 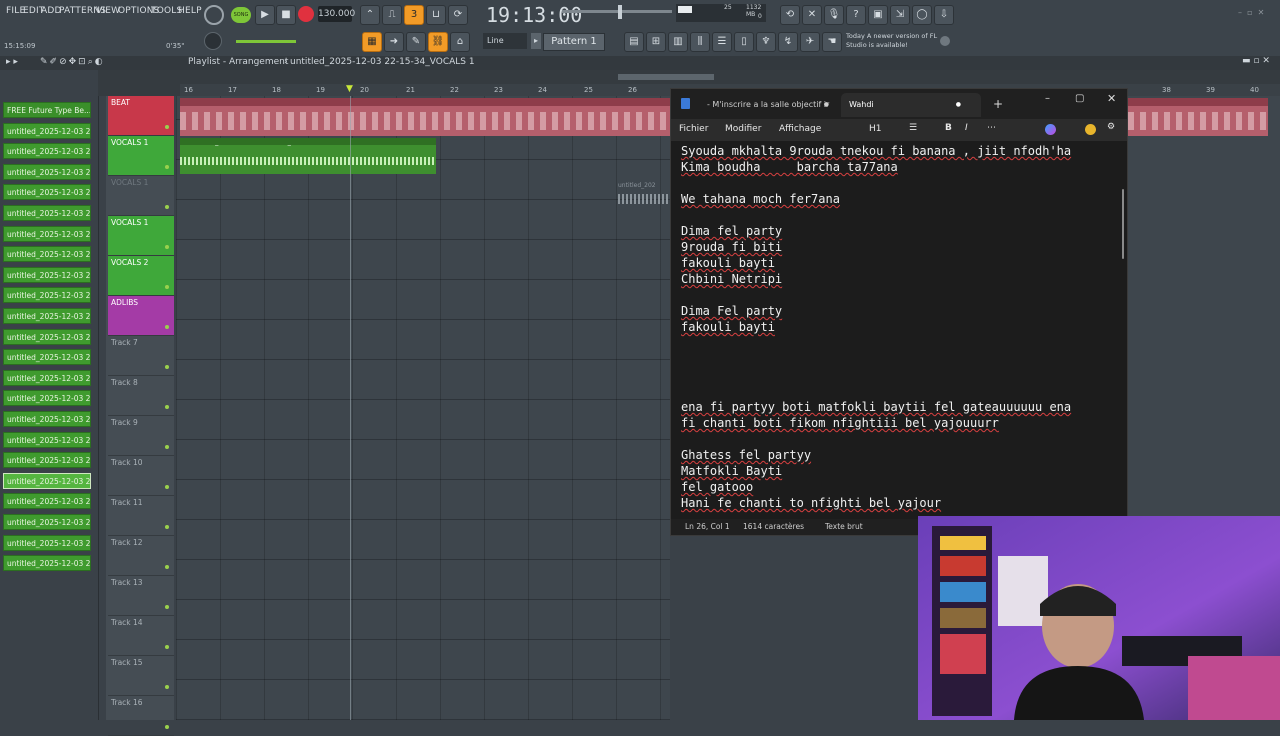 I want to click on track-header: Track 9, so click(x=141, y=436).